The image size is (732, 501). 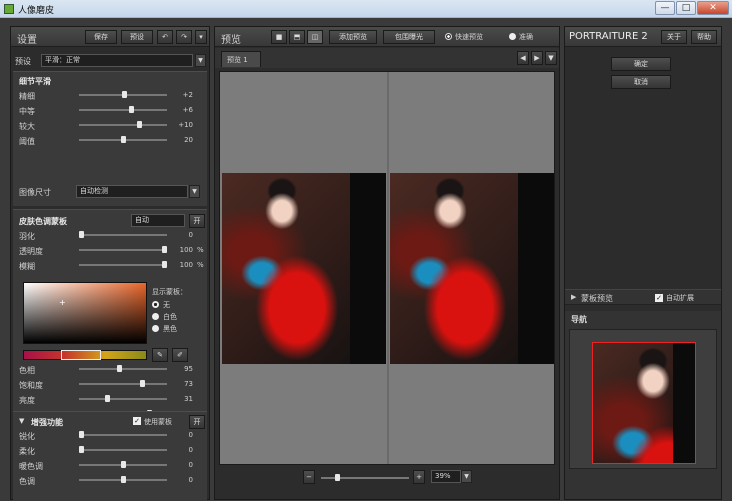 What do you see at coordinates (190, 465) in the screenshot?
I see `slider-value: 0` at bounding box center [190, 465].